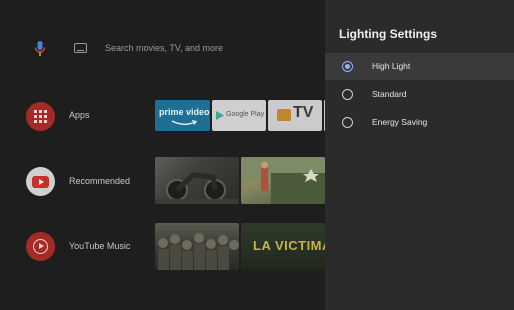 The width and height of the screenshot is (514, 310). What do you see at coordinates (295, 115) in the screenshot?
I see `app-tile-tv: TV` at bounding box center [295, 115].